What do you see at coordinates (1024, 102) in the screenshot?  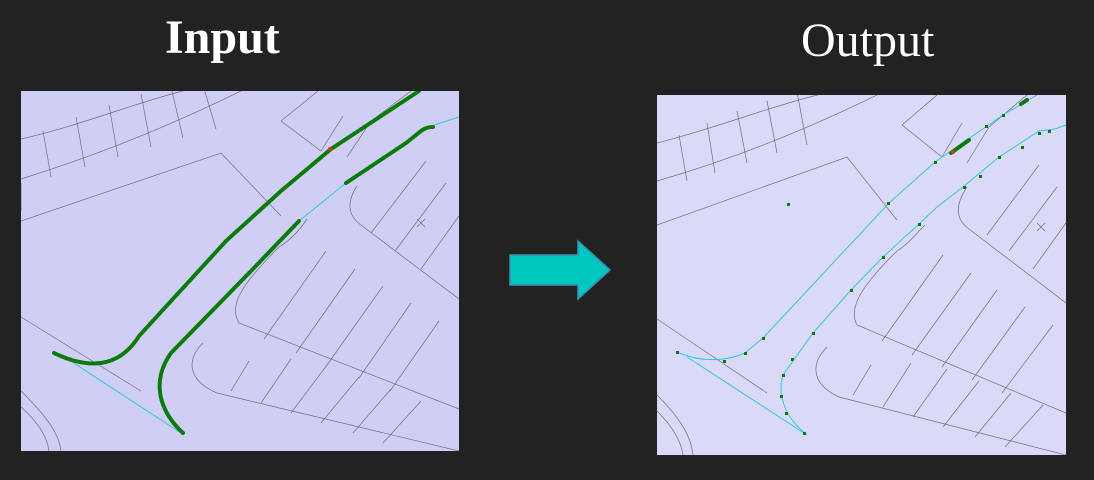 I see `output-dense-vertex-stroke-top` at bounding box center [1024, 102].